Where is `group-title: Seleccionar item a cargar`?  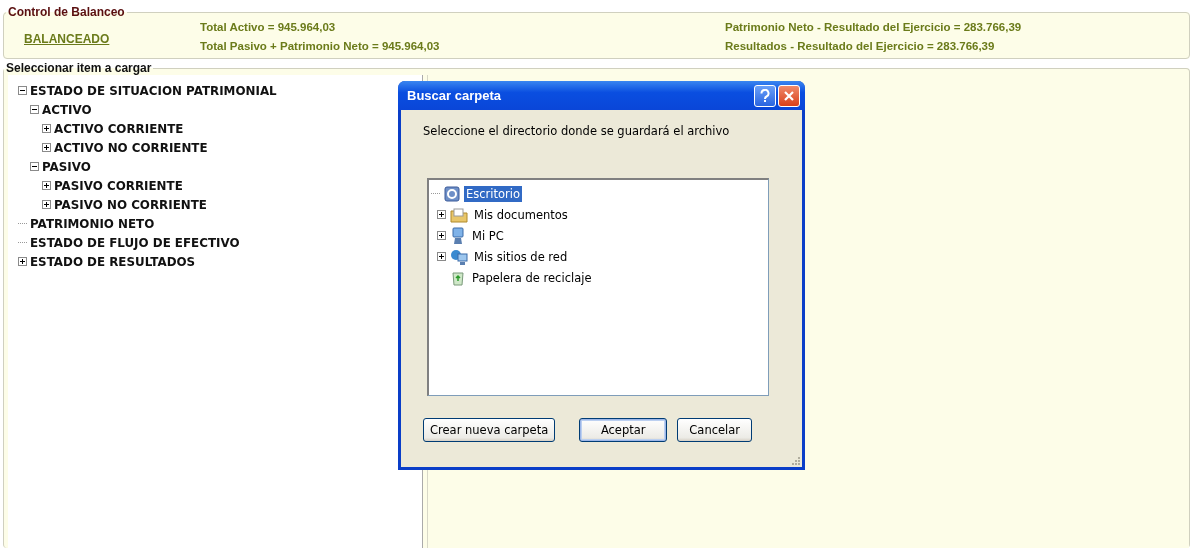
group-title: Seleccionar item a cargar is located at coordinates (79, 68).